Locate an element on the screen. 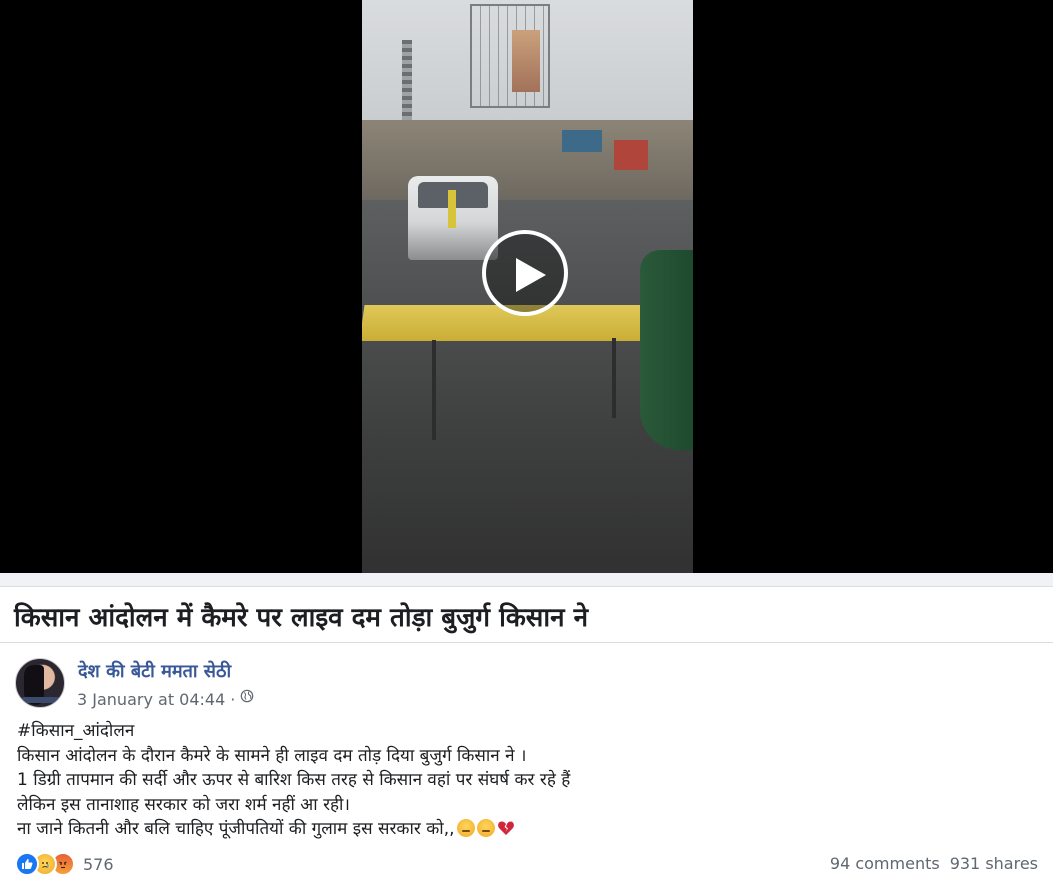 The image size is (1053, 887). comments-count-link: 94 comments is located at coordinates (885, 863).